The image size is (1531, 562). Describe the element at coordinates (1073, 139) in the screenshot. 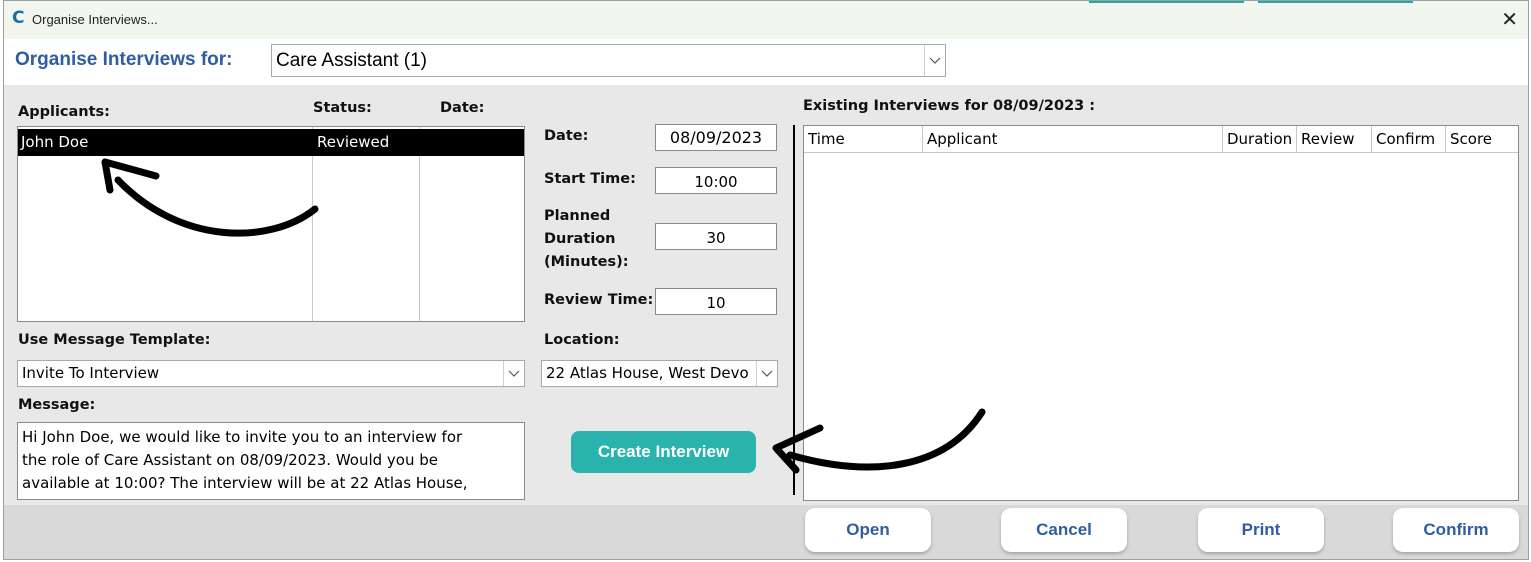

I see `column-header-applicant: Applicant` at that location.